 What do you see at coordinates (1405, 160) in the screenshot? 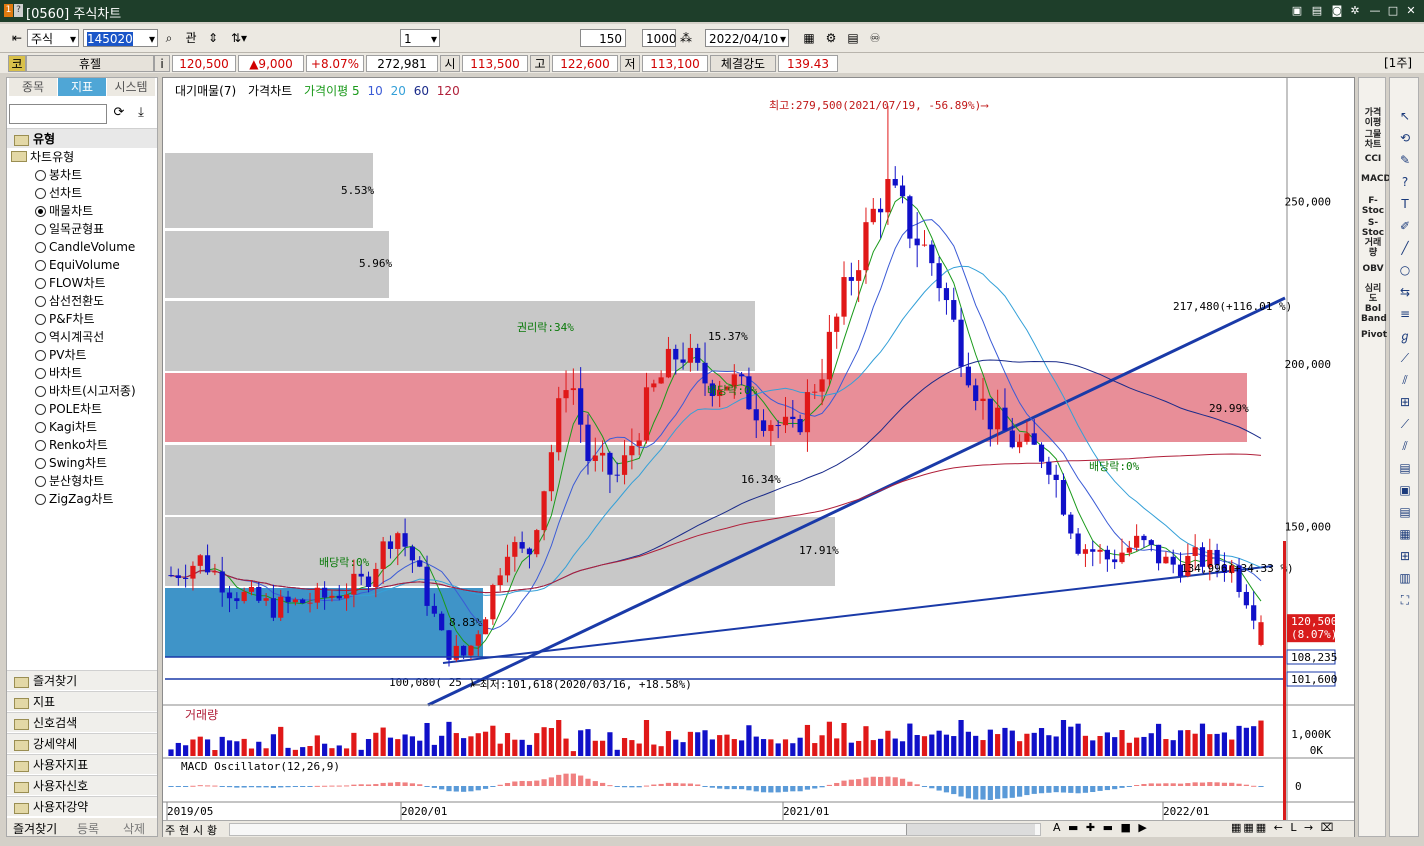
I see `pencil-icon: ✎` at bounding box center [1405, 160].